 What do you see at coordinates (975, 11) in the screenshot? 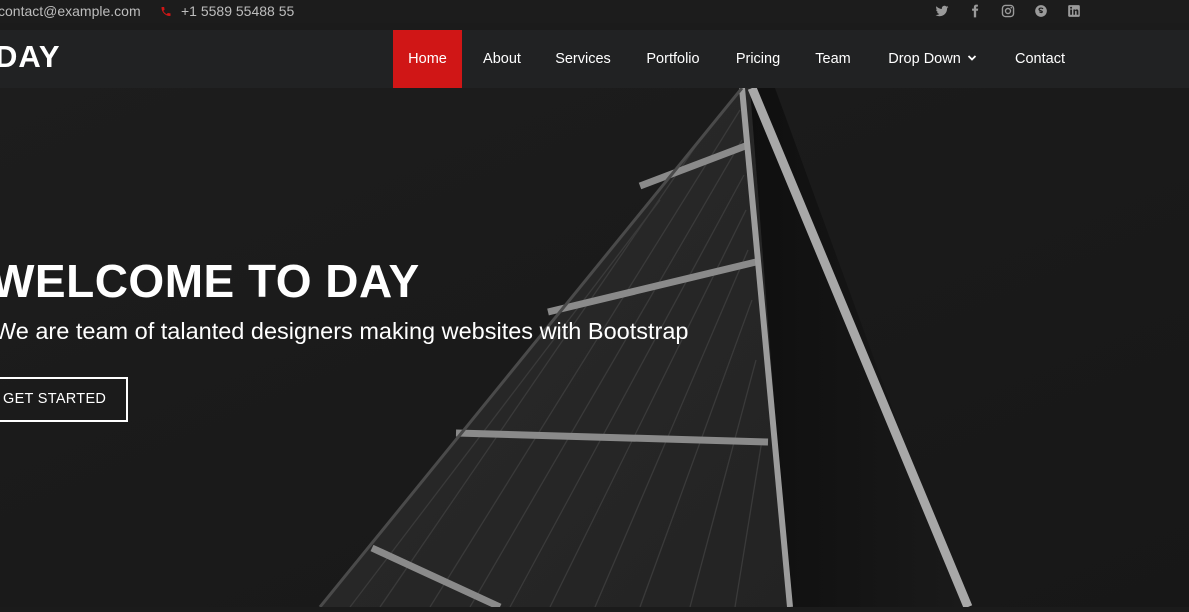
I see `facebook-icon` at bounding box center [975, 11].